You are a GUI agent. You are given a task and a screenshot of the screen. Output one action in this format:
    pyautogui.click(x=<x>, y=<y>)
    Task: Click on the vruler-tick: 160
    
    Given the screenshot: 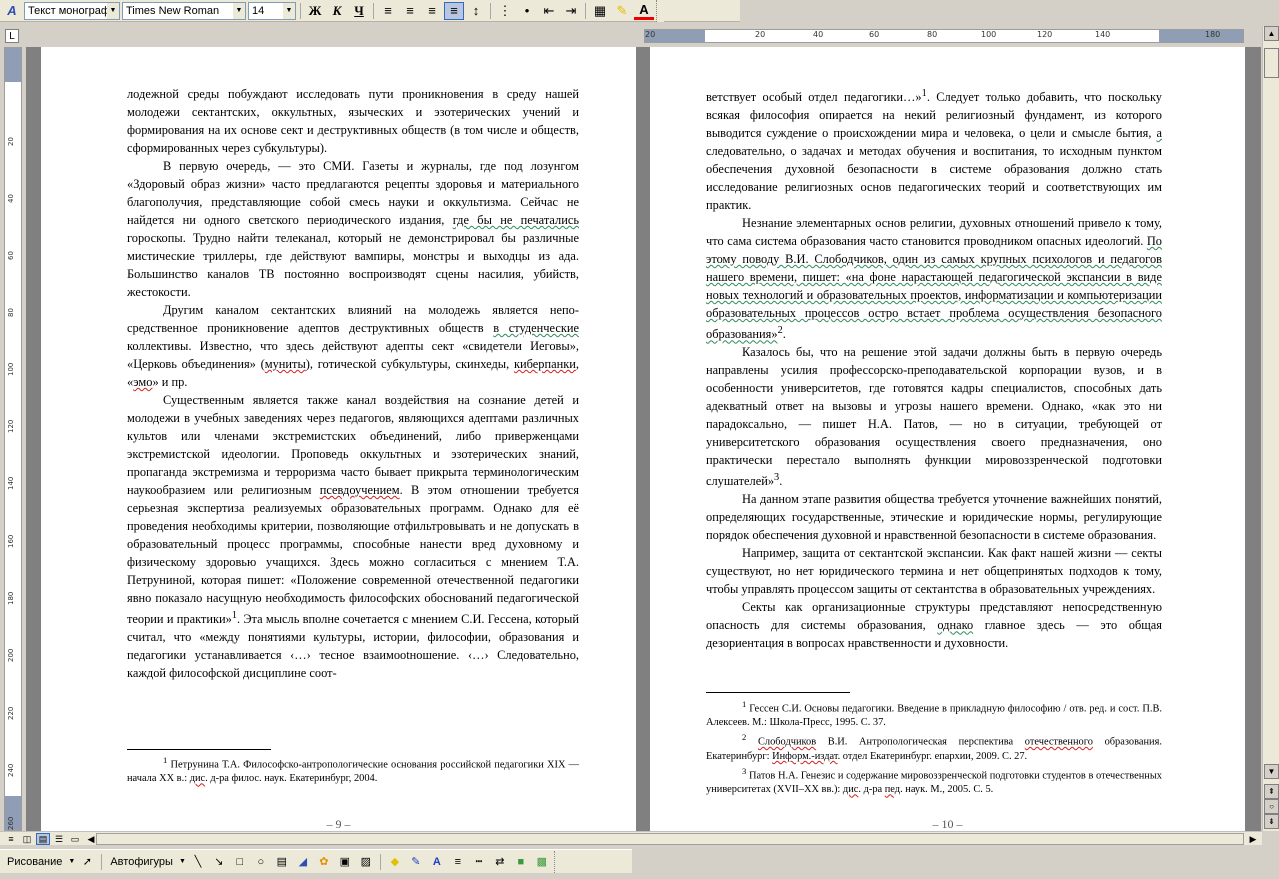 What is the action you would take?
    pyautogui.click(x=11, y=541)
    